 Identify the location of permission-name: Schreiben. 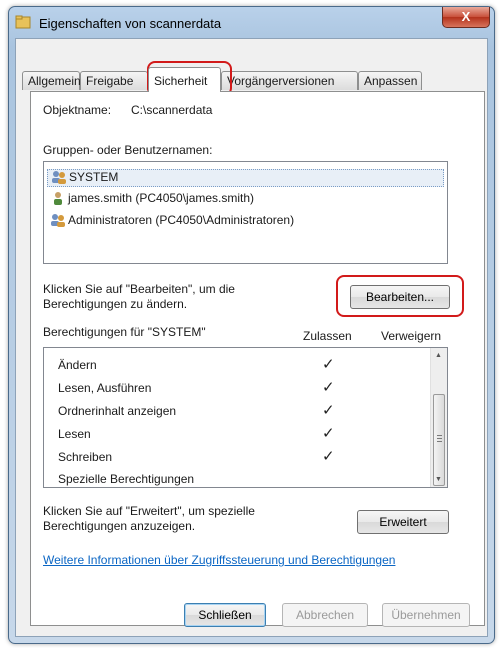
(85, 457).